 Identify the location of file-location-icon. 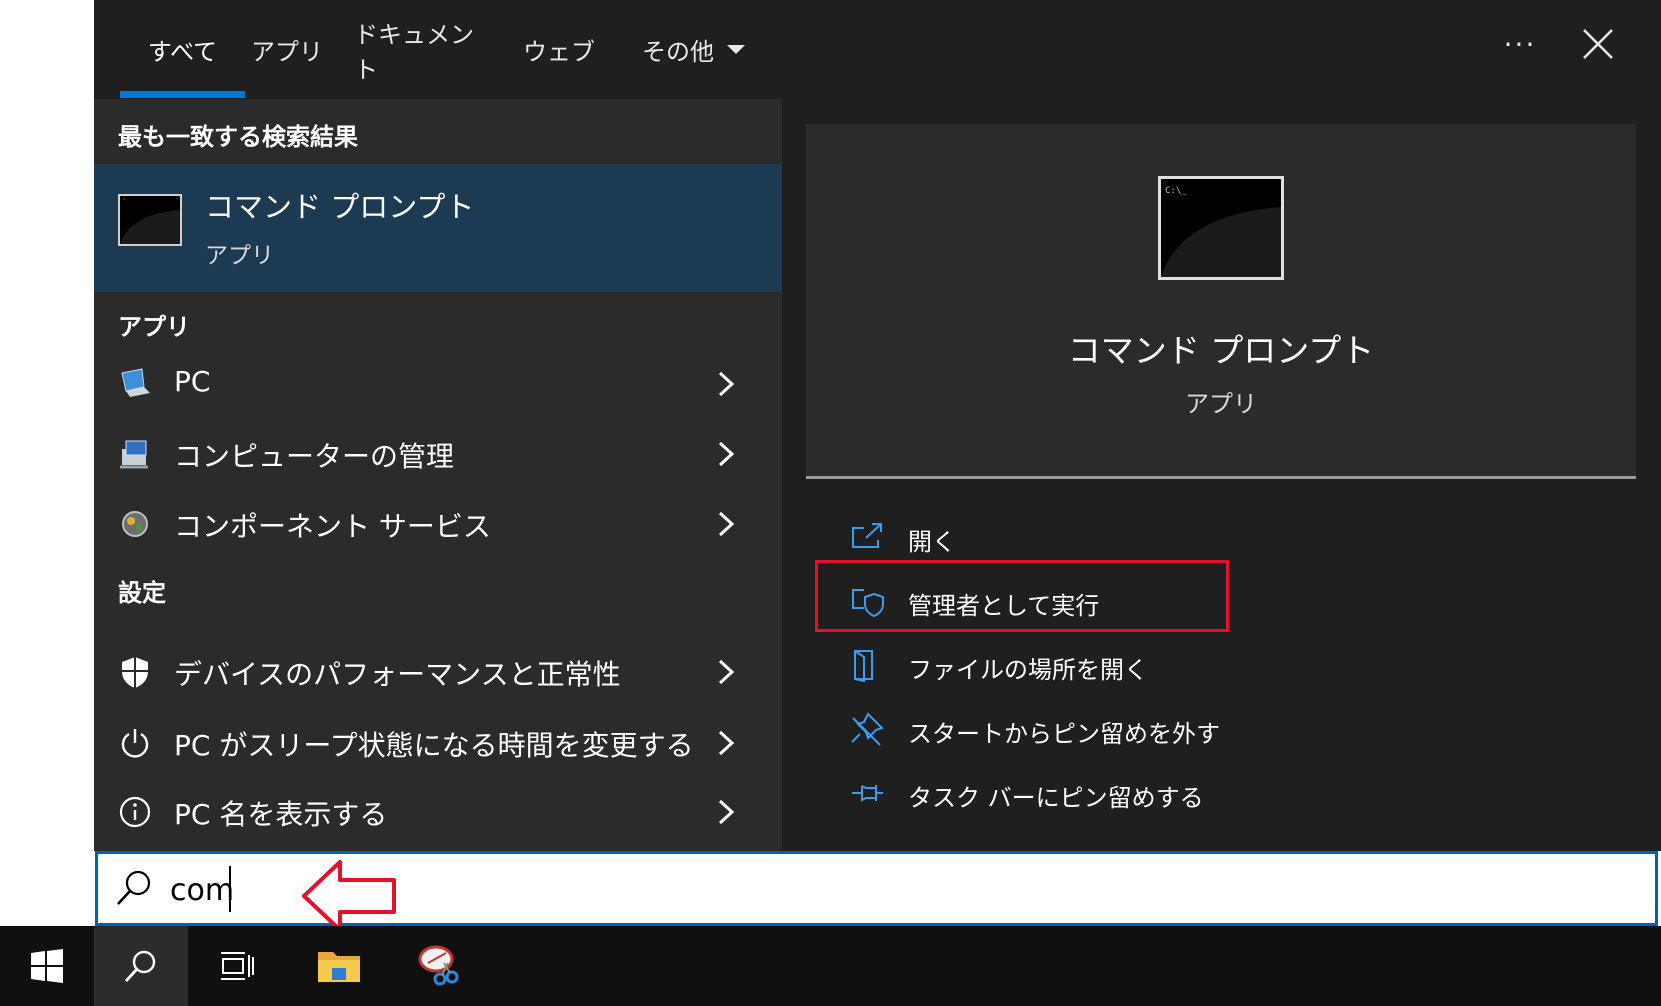
(863, 666).